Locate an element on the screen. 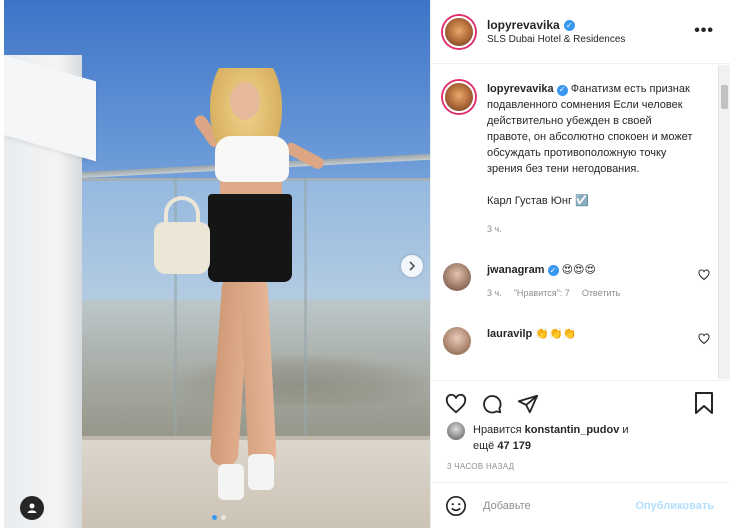  handbag is located at coordinates (182, 248).